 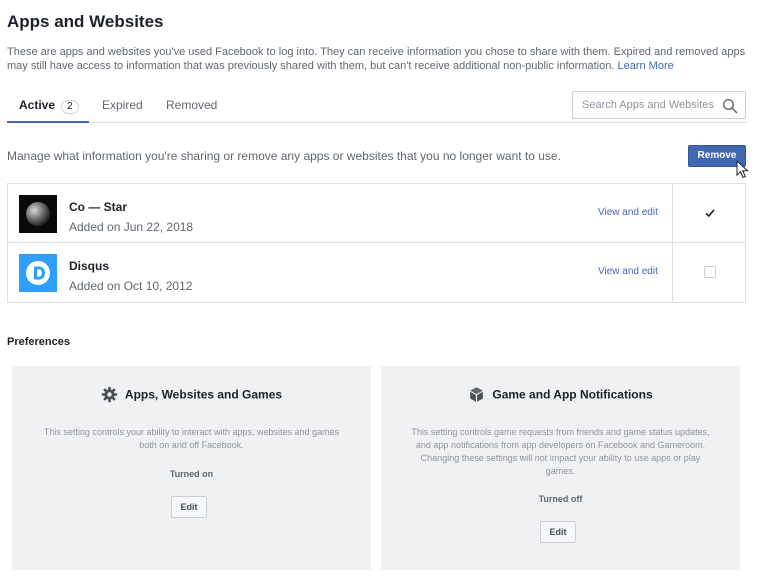 I want to click on app-checkbox, so click(x=710, y=272).